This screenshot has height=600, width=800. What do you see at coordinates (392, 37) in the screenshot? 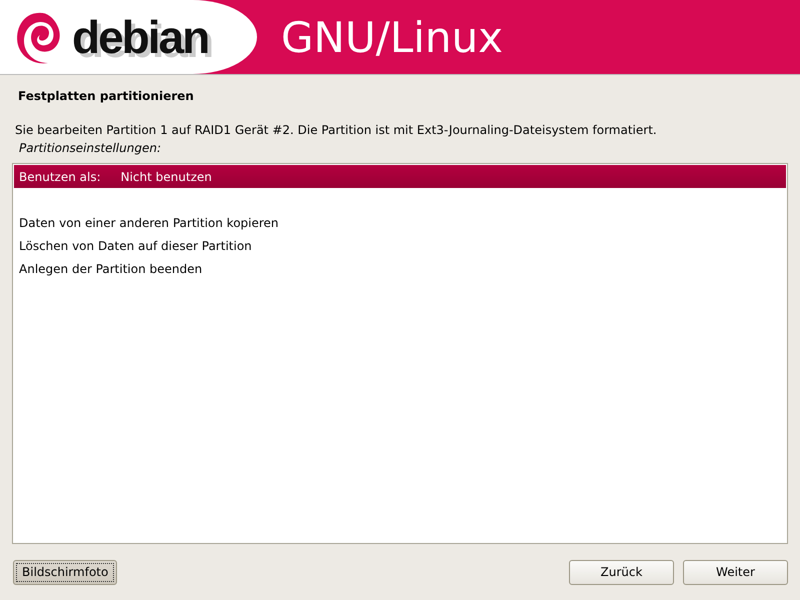
I see `banner-title: GNU/Linux` at bounding box center [392, 37].